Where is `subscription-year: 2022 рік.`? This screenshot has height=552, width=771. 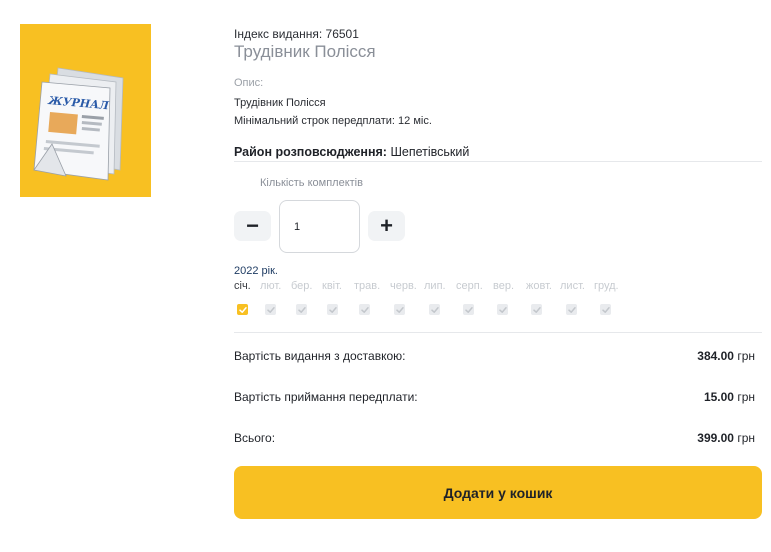
subscription-year: 2022 рік. is located at coordinates (256, 271).